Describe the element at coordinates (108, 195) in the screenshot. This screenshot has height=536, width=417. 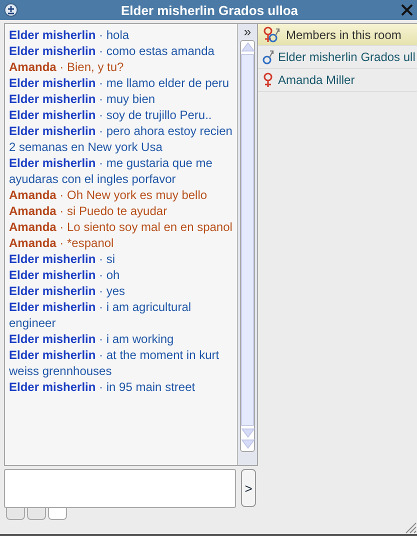
I see `chat-message: Amanda · Oh New york es muy bello` at that location.